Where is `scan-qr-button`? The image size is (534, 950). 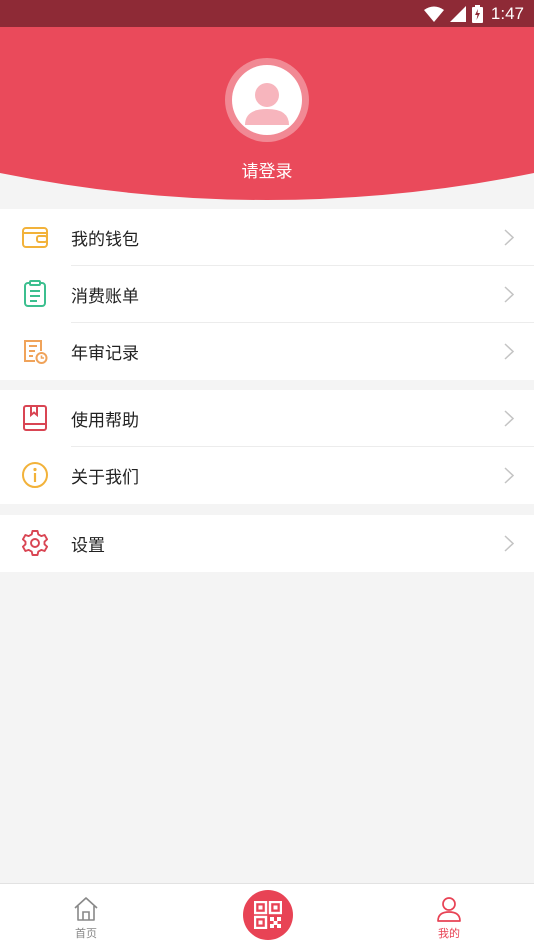 scan-qr-button is located at coordinates (268, 915).